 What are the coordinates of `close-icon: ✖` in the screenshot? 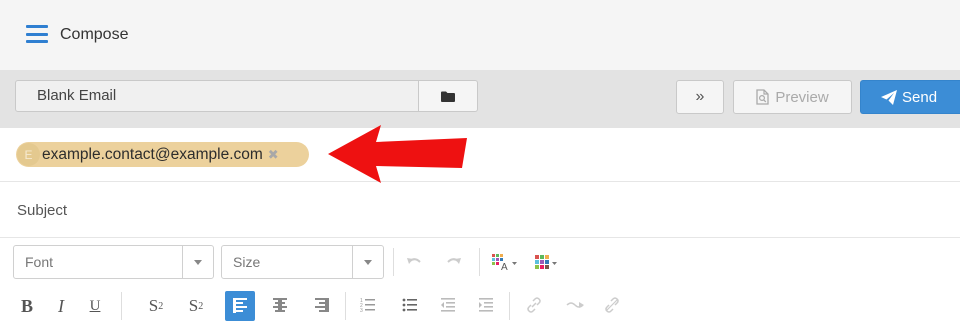 It's located at (273, 154).